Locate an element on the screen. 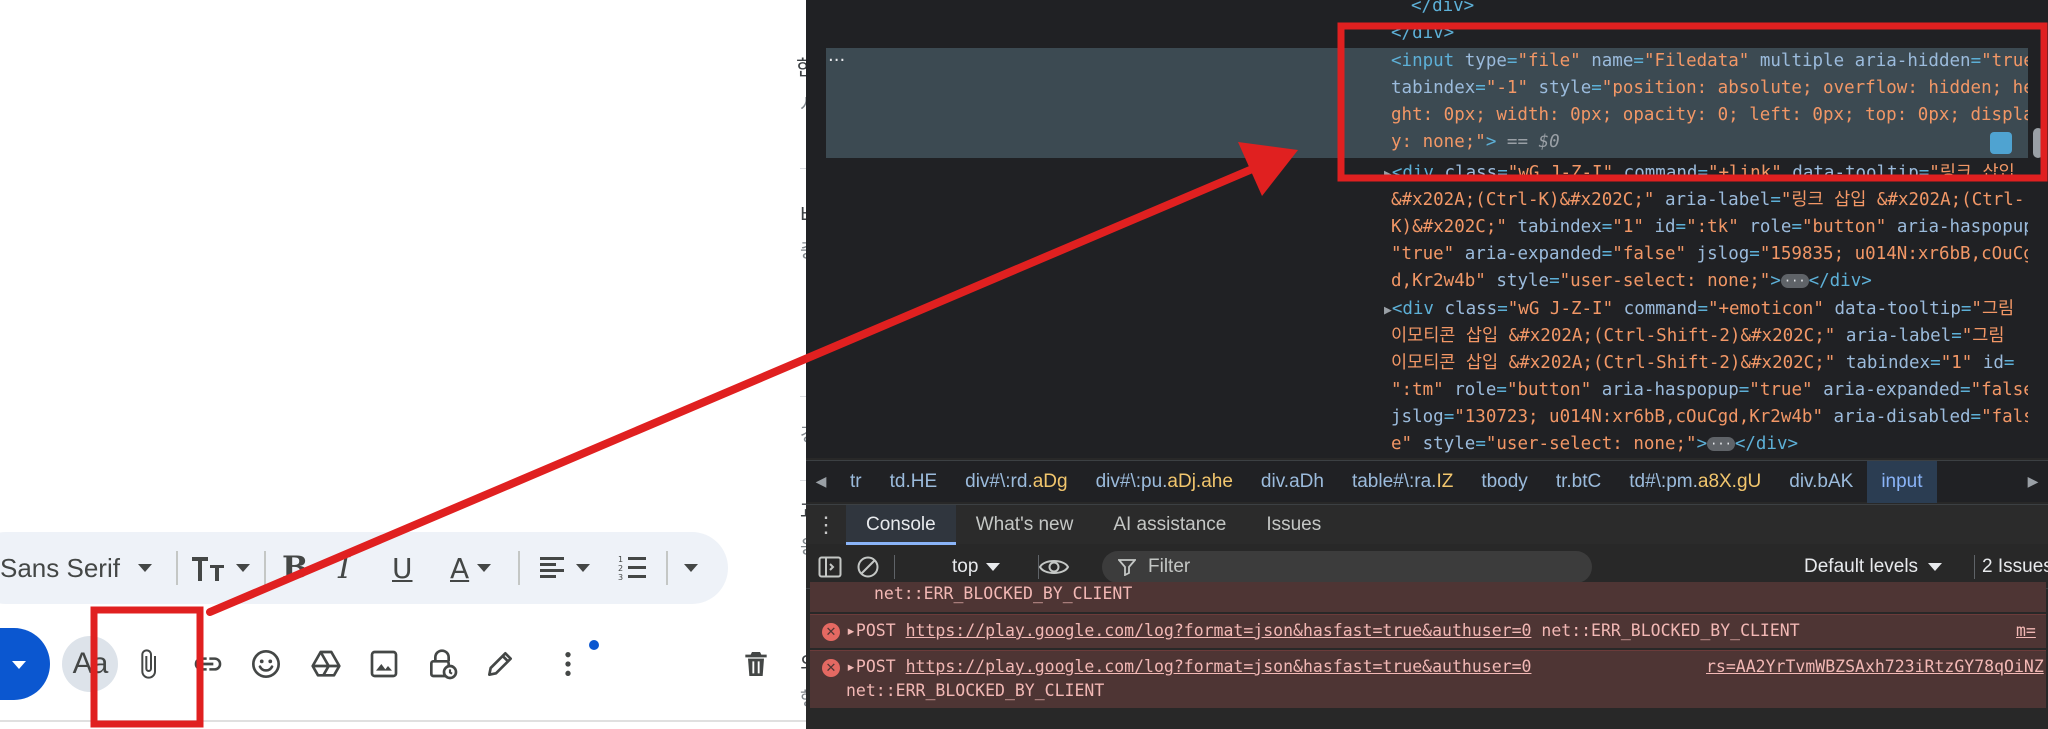  formatting-options-button: Aa is located at coordinates (90, 664).